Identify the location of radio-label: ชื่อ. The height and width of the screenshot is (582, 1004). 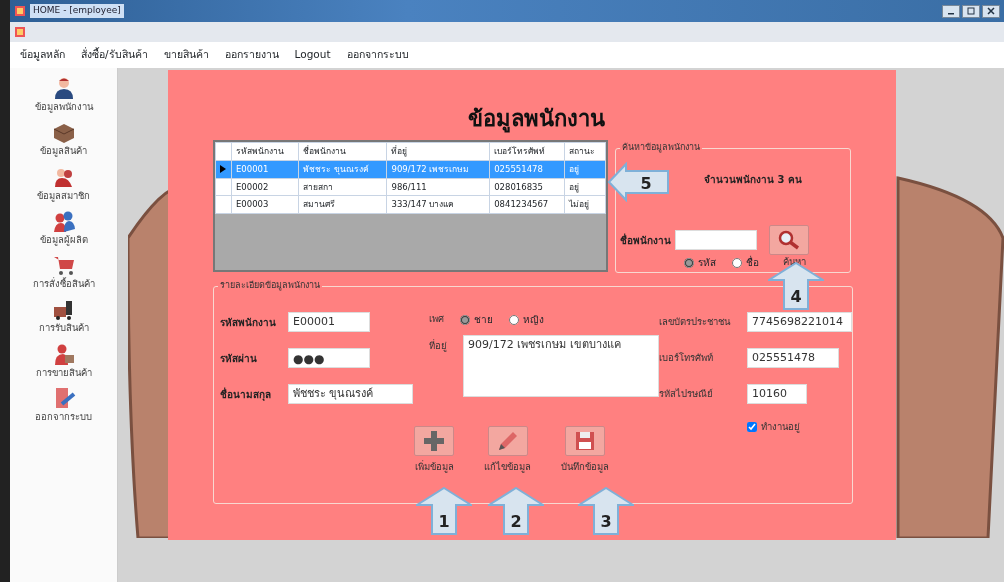
(752, 262).